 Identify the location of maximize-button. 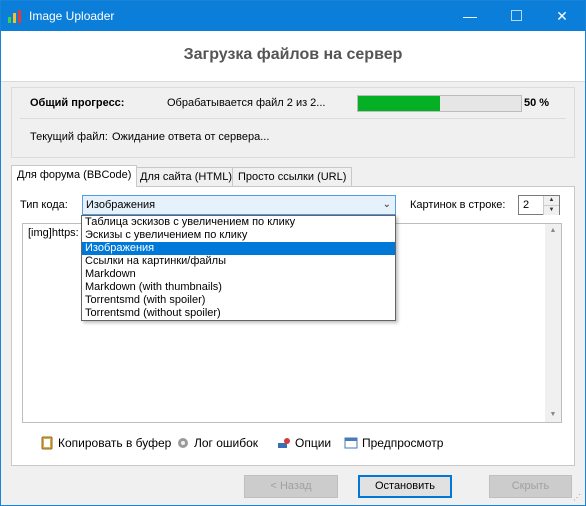
(516, 16).